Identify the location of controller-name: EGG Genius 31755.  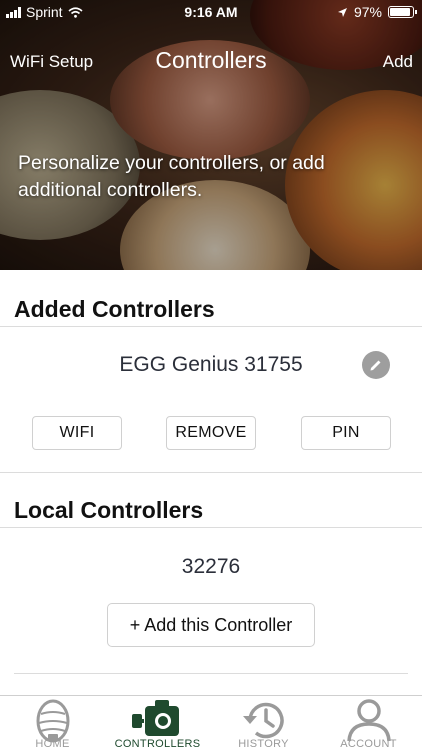
(211, 364).